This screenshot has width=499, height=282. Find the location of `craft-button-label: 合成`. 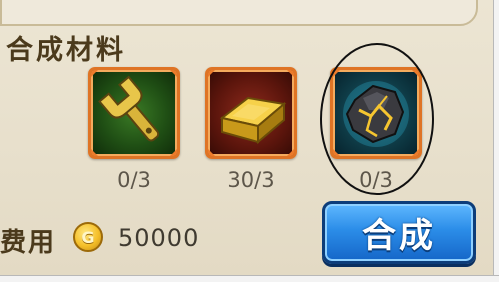

craft-button-label: 合成 is located at coordinates (399, 236).